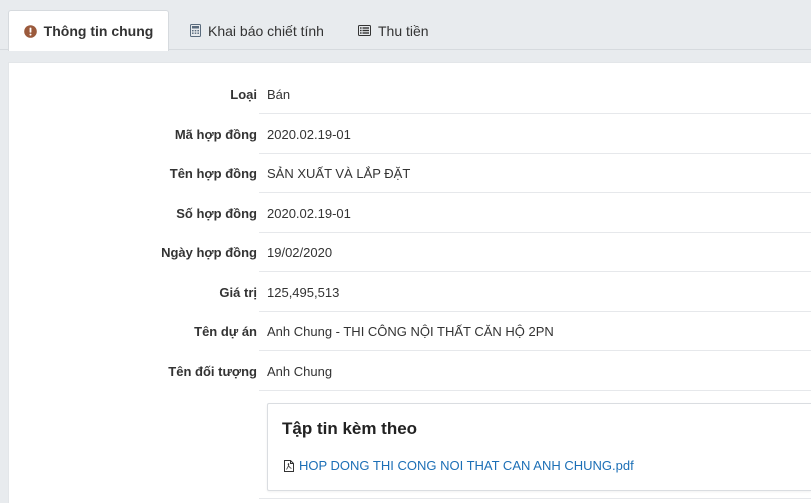 Image resolution: width=811 pixels, height=503 pixels. What do you see at coordinates (215, 134) in the screenshot?
I see `detail-label: Mã hợp đồng` at bounding box center [215, 134].